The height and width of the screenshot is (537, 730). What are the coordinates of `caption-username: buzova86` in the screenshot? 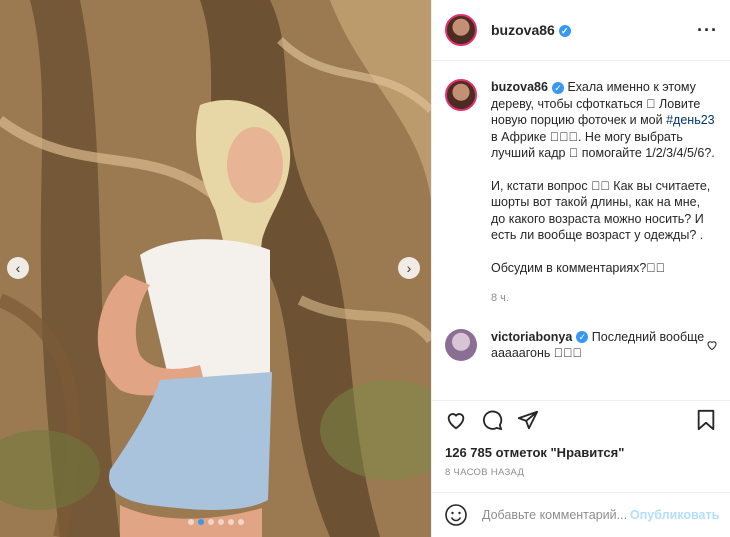 It's located at (519, 87).